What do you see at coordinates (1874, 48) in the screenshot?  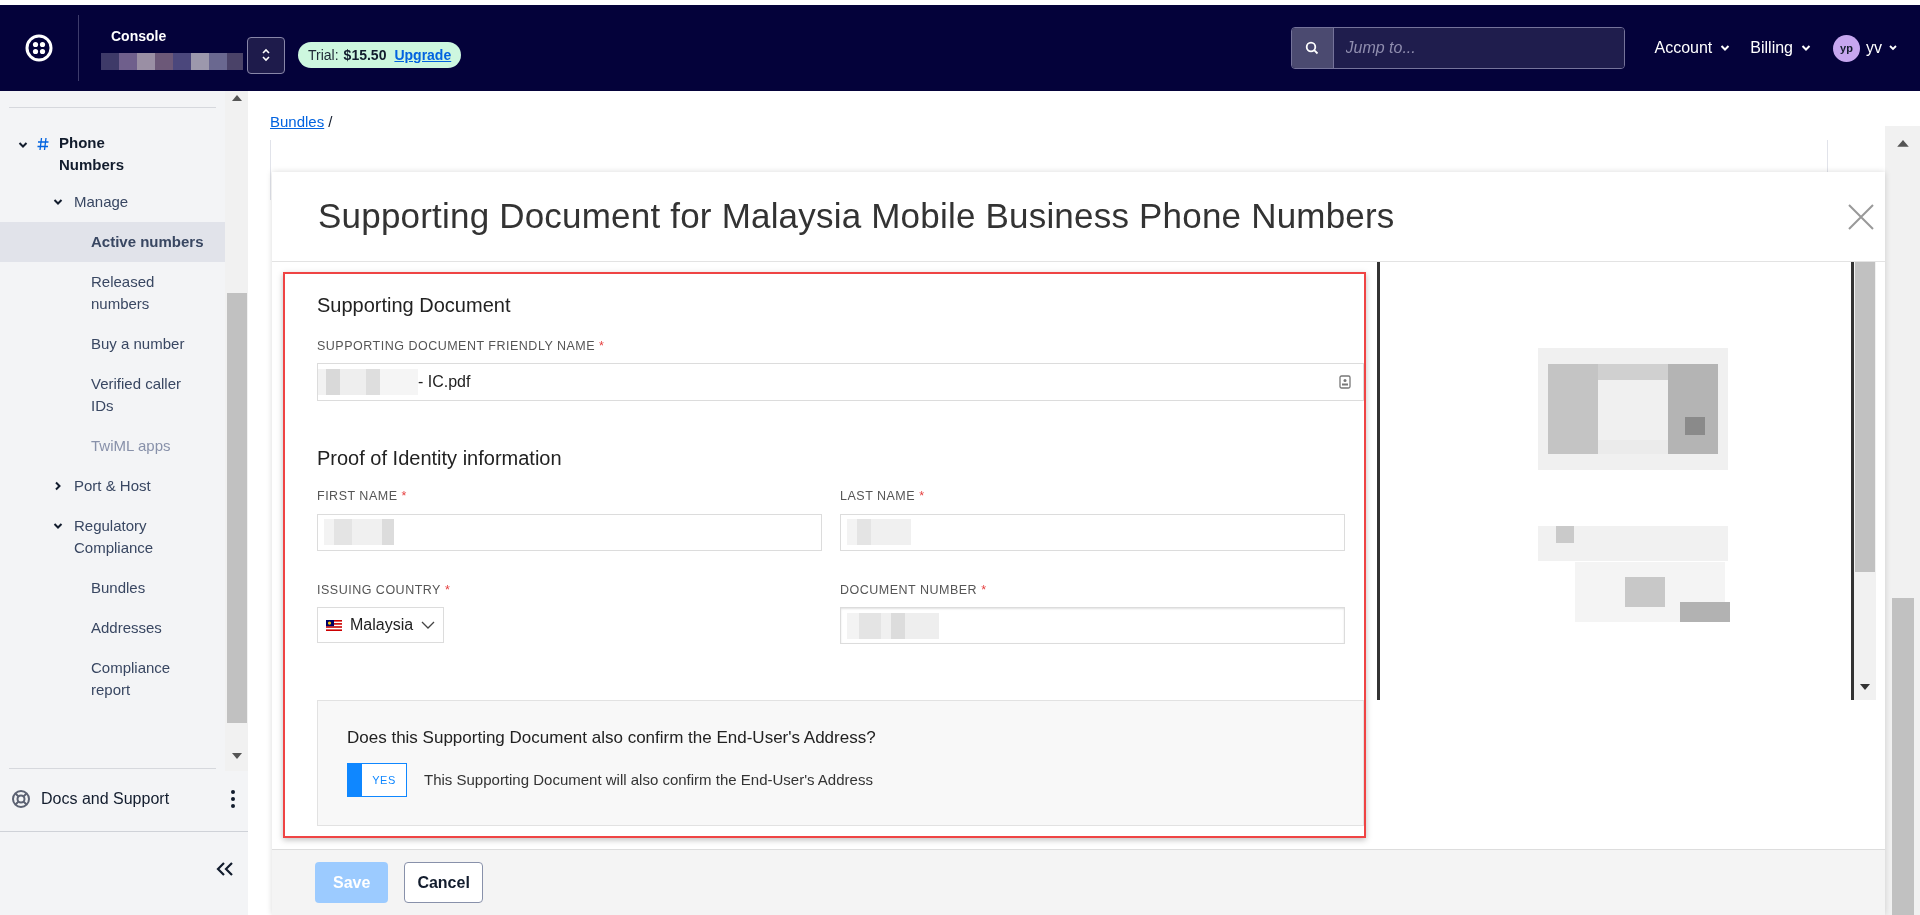 I see `user-name: yv` at bounding box center [1874, 48].